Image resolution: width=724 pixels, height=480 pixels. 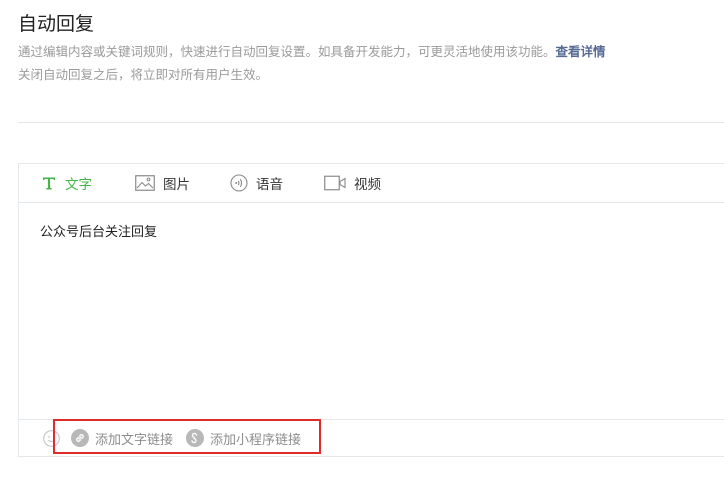 What do you see at coordinates (581, 51) in the screenshot?
I see `view-details-link: 查看详情` at bounding box center [581, 51].